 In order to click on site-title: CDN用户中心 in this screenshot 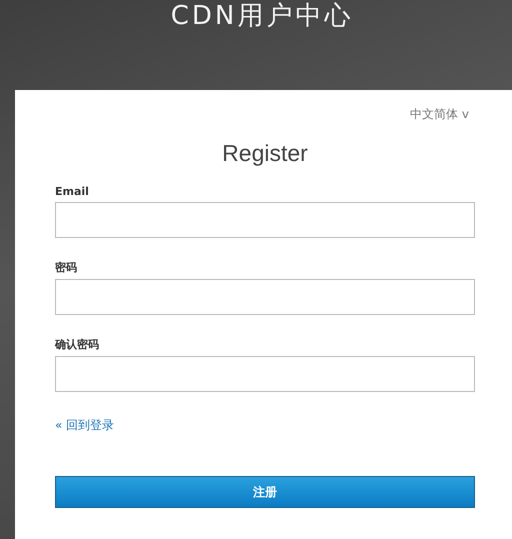, I will do `click(262, 16)`.